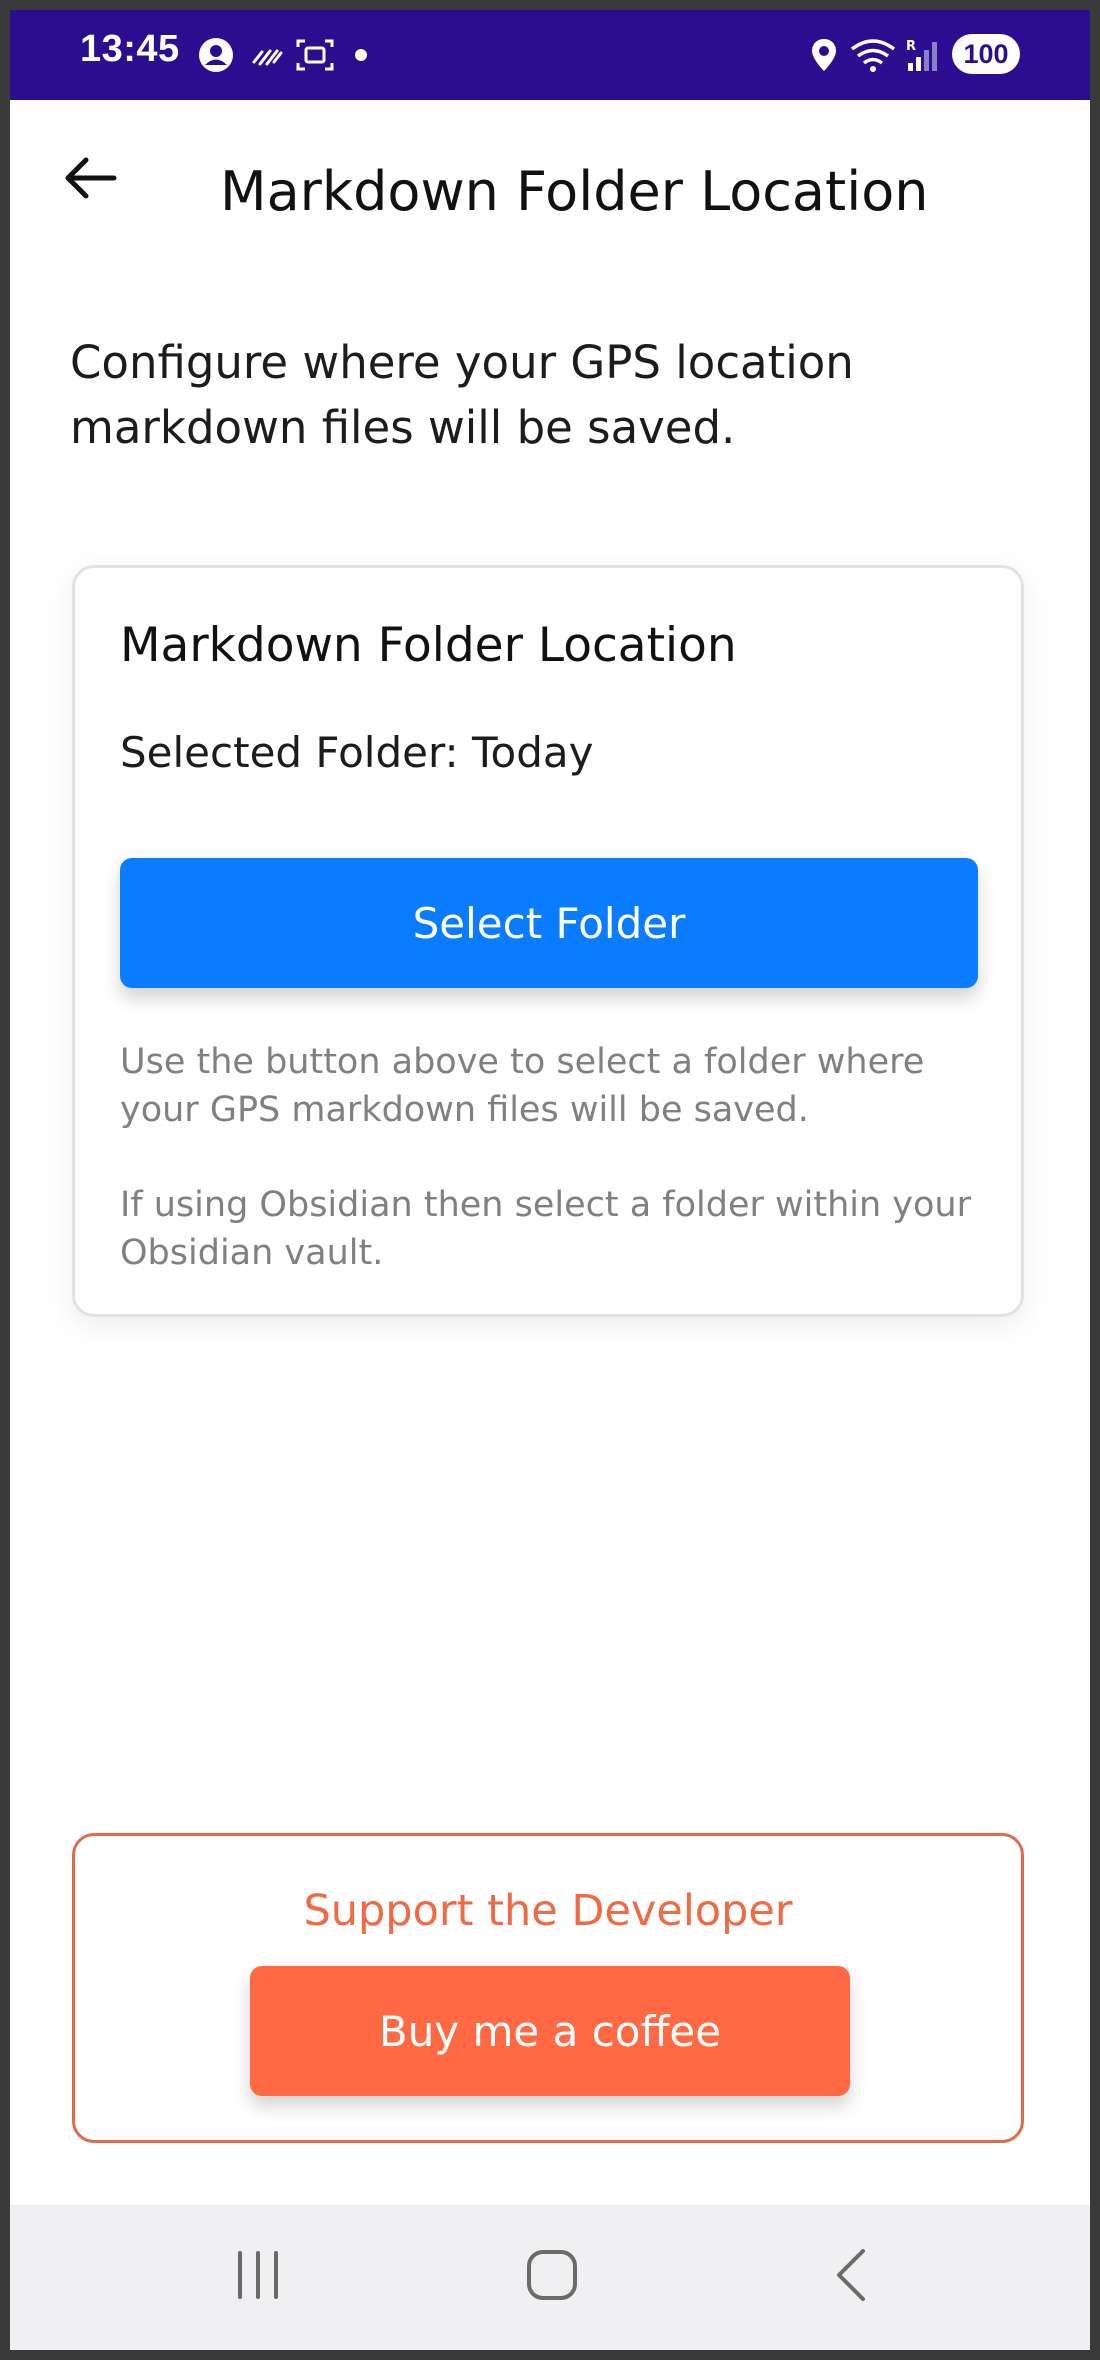 This screenshot has height=2360, width=1100. I want to click on system-navigation-bar, so click(550, 2277).